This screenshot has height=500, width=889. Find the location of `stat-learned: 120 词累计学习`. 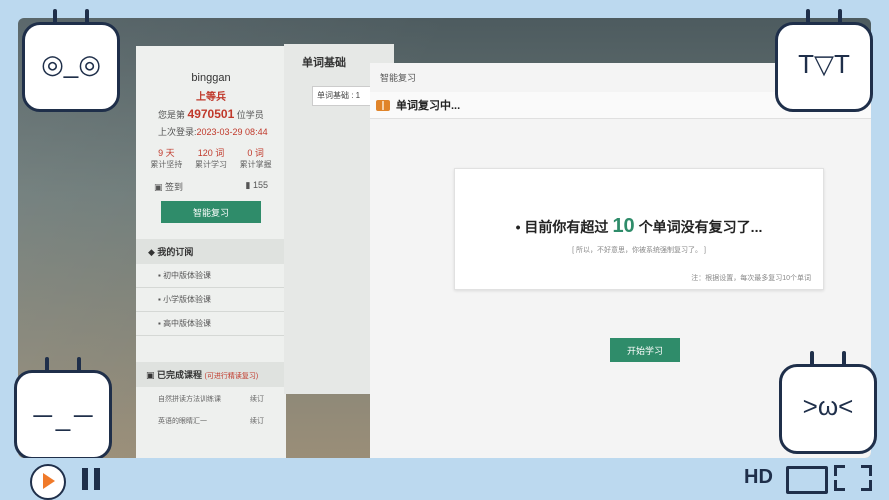

stat-learned: 120 词累计学习 is located at coordinates (210, 158).